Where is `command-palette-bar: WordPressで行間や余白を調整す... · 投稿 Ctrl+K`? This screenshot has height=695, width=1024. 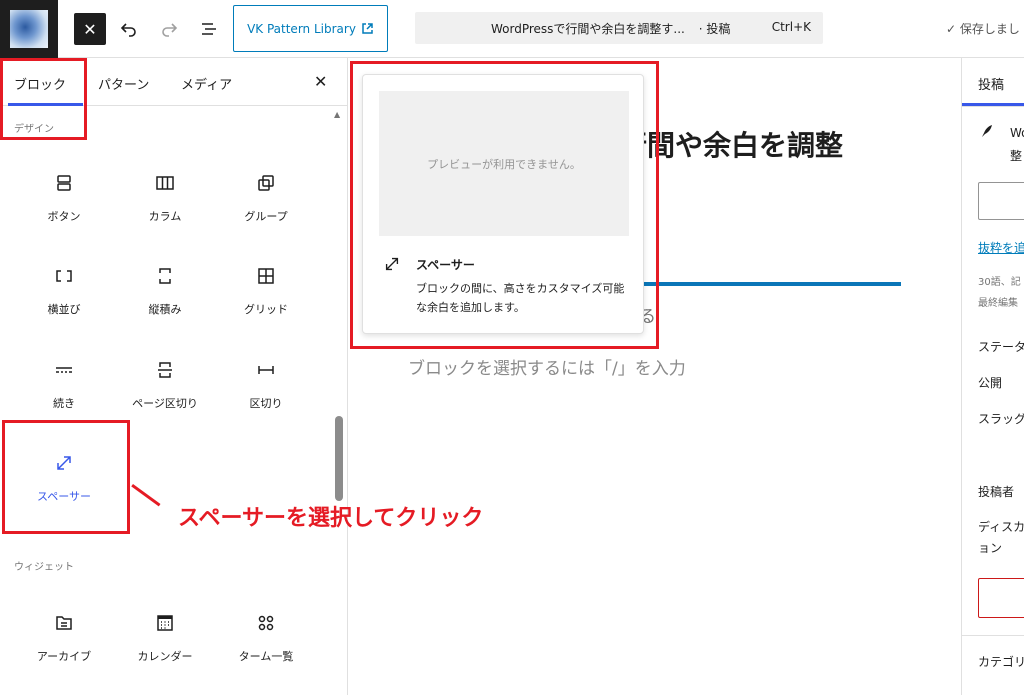 command-palette-bar: WordPressで行間や余白を調整す... · 投稿 Ctrl+K is located at coordinates (619, 28).